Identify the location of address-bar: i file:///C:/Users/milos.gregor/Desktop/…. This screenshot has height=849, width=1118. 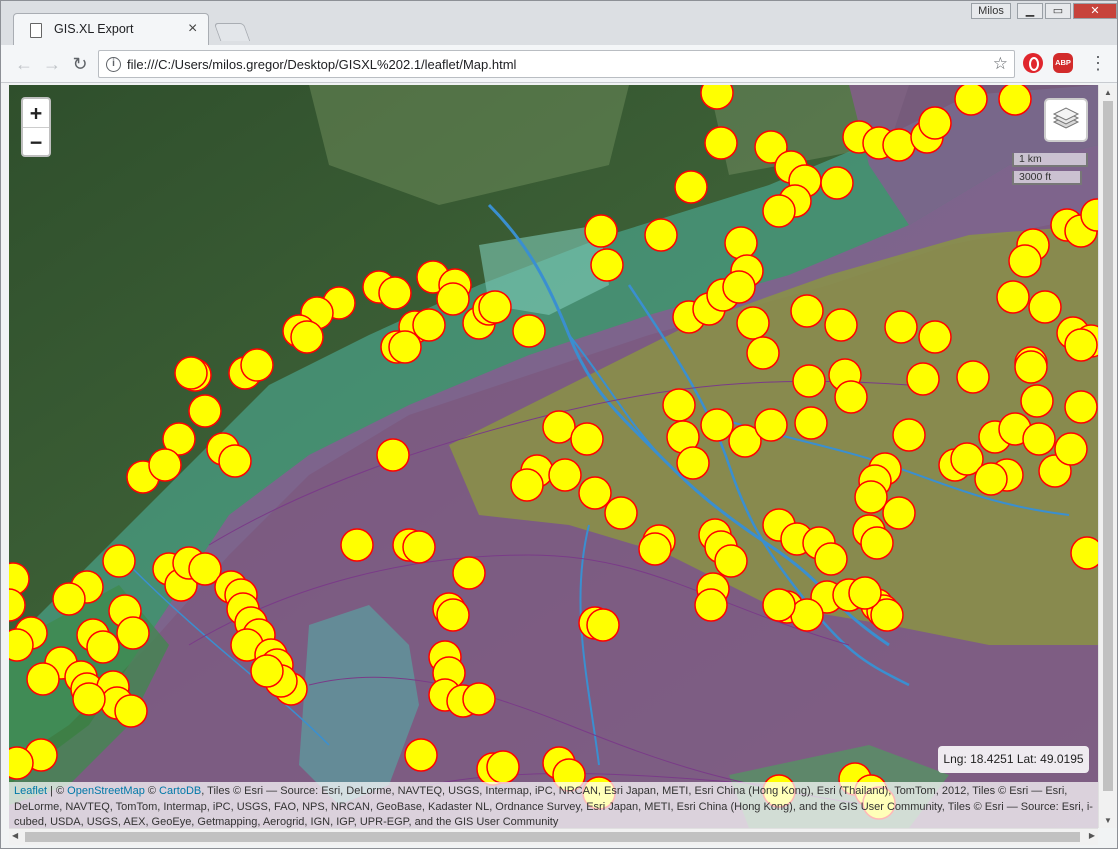
(556, 64).